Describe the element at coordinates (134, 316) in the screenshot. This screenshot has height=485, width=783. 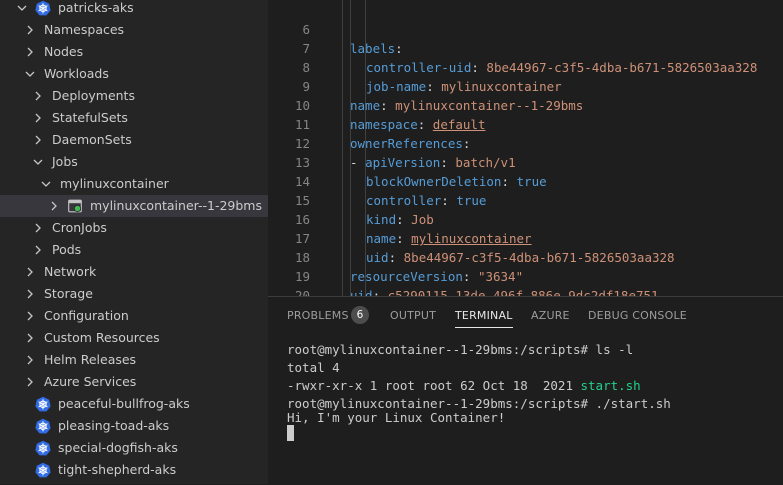
I see `tree-item-configuration: Configuration` at that location.